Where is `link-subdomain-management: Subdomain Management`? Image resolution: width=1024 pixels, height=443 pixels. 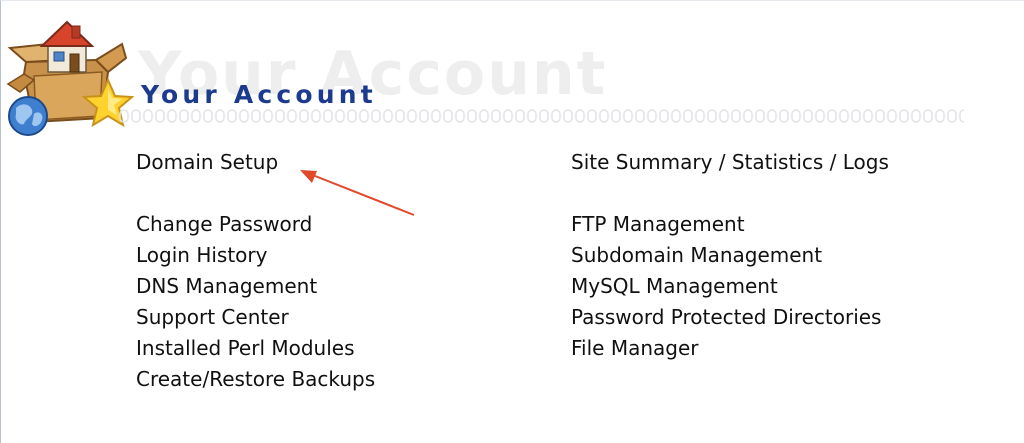 link-subdomain-management: Subdomain Management is located at coordinates (696, 255).